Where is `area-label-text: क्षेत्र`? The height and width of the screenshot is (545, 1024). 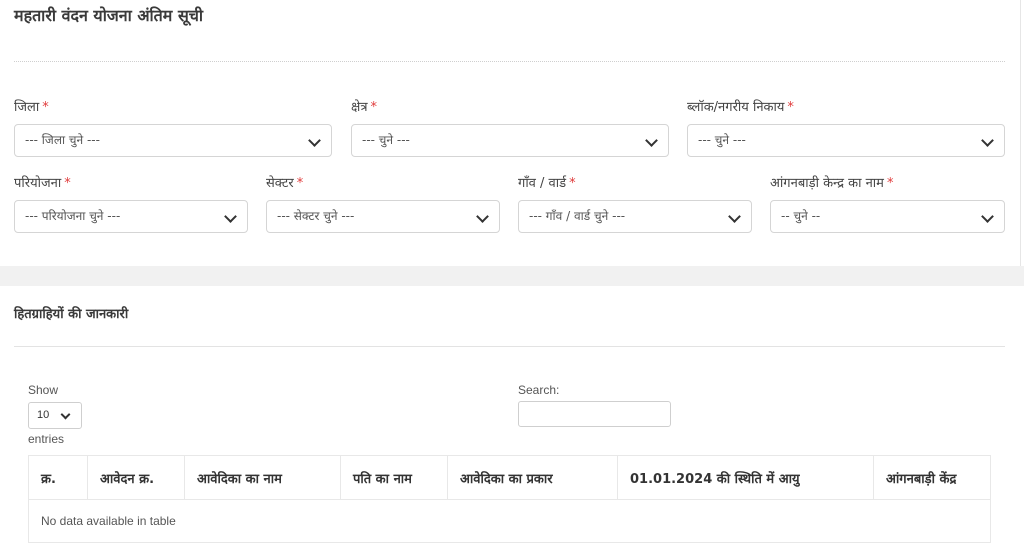 area-label-text: क्षेत्र is located at coordinates (359, 107).